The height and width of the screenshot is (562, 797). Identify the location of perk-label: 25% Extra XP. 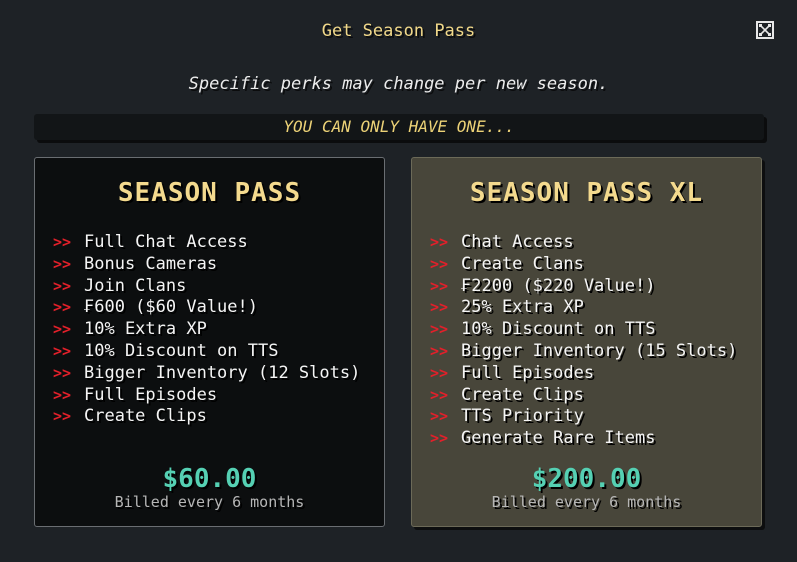
(522, 307).